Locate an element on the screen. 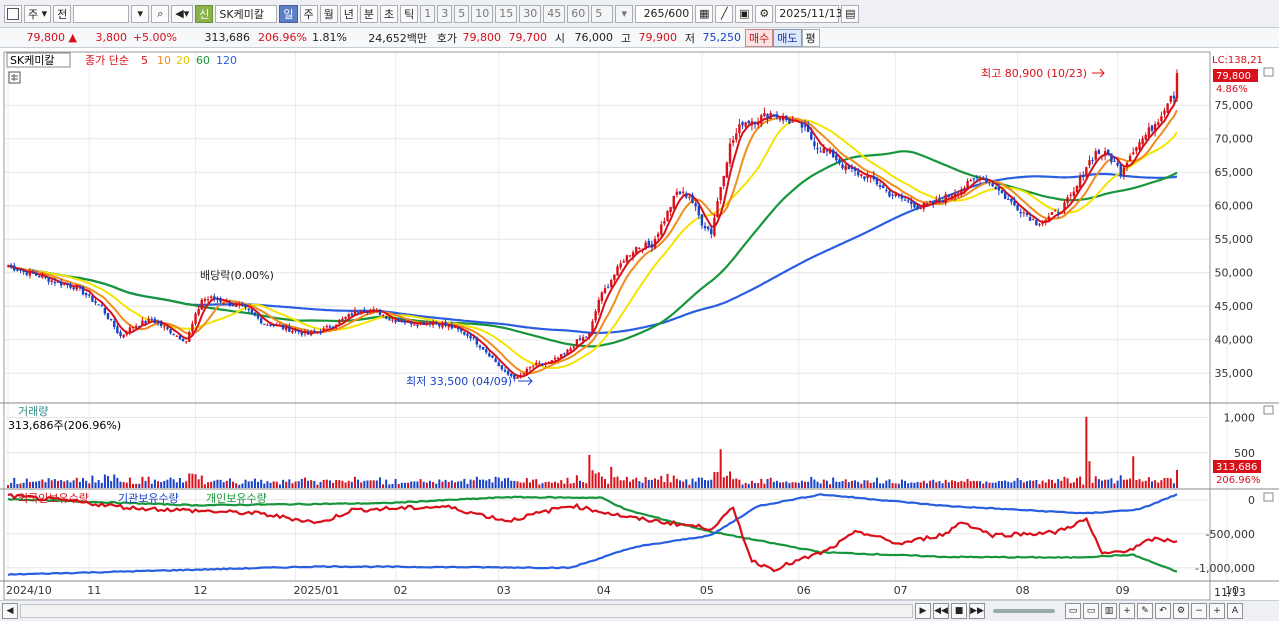 This screenshot has width=1279, height=621. interval-30: 30 is located at coordinates (530, 13).